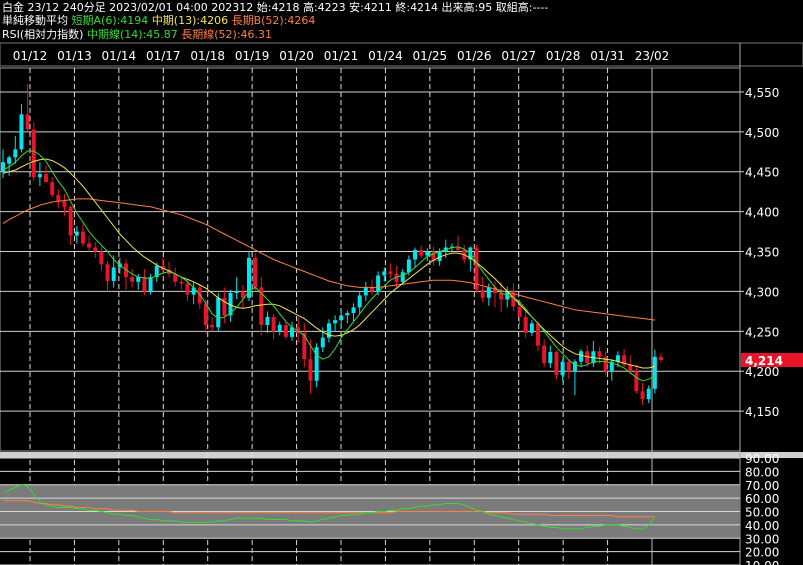 This screenshot has height=565, width=803. What do you see at coordinates (385, 56) in the screenshot?
I see `date-tick-label: 01/24` at bounding box center [385, 56].